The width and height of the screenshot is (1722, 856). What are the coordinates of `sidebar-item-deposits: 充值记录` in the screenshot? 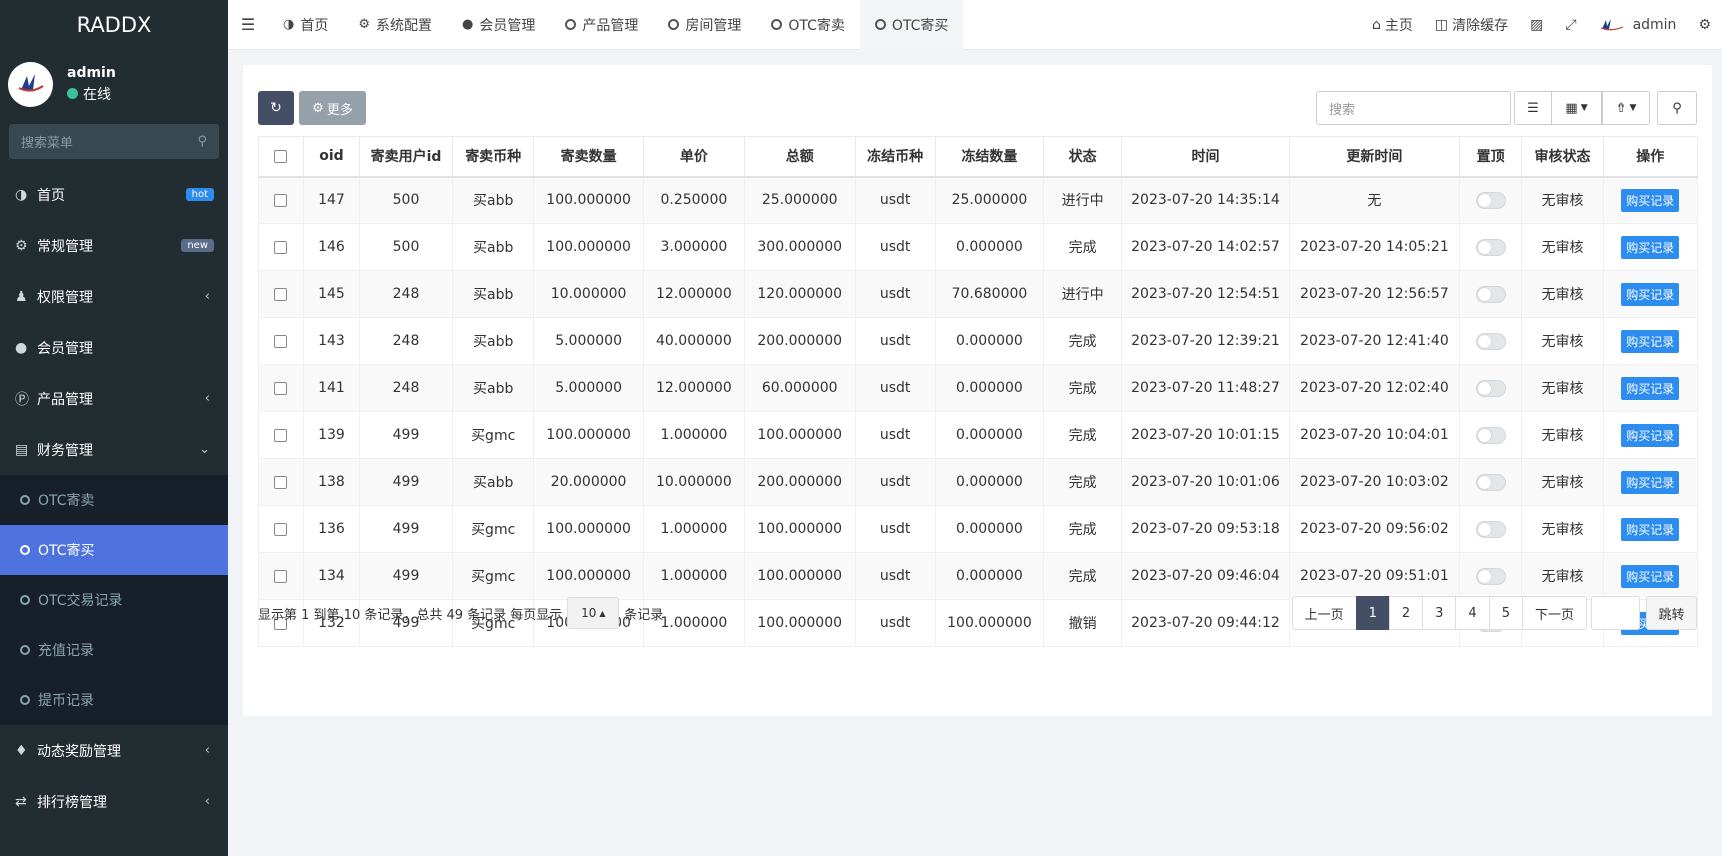 It's located at (114, 650).